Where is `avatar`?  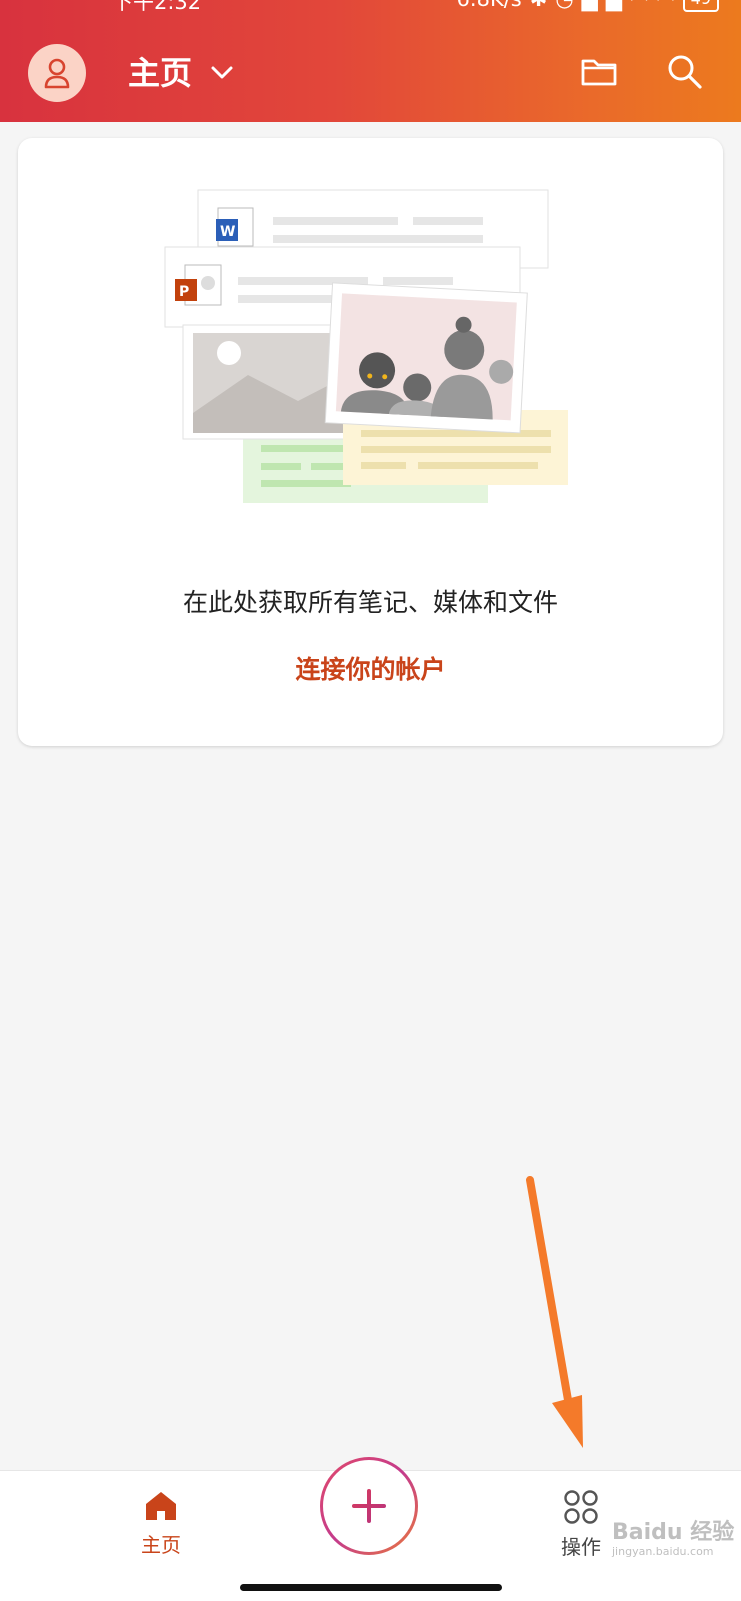 avatar is located at coordinates (57, 73).